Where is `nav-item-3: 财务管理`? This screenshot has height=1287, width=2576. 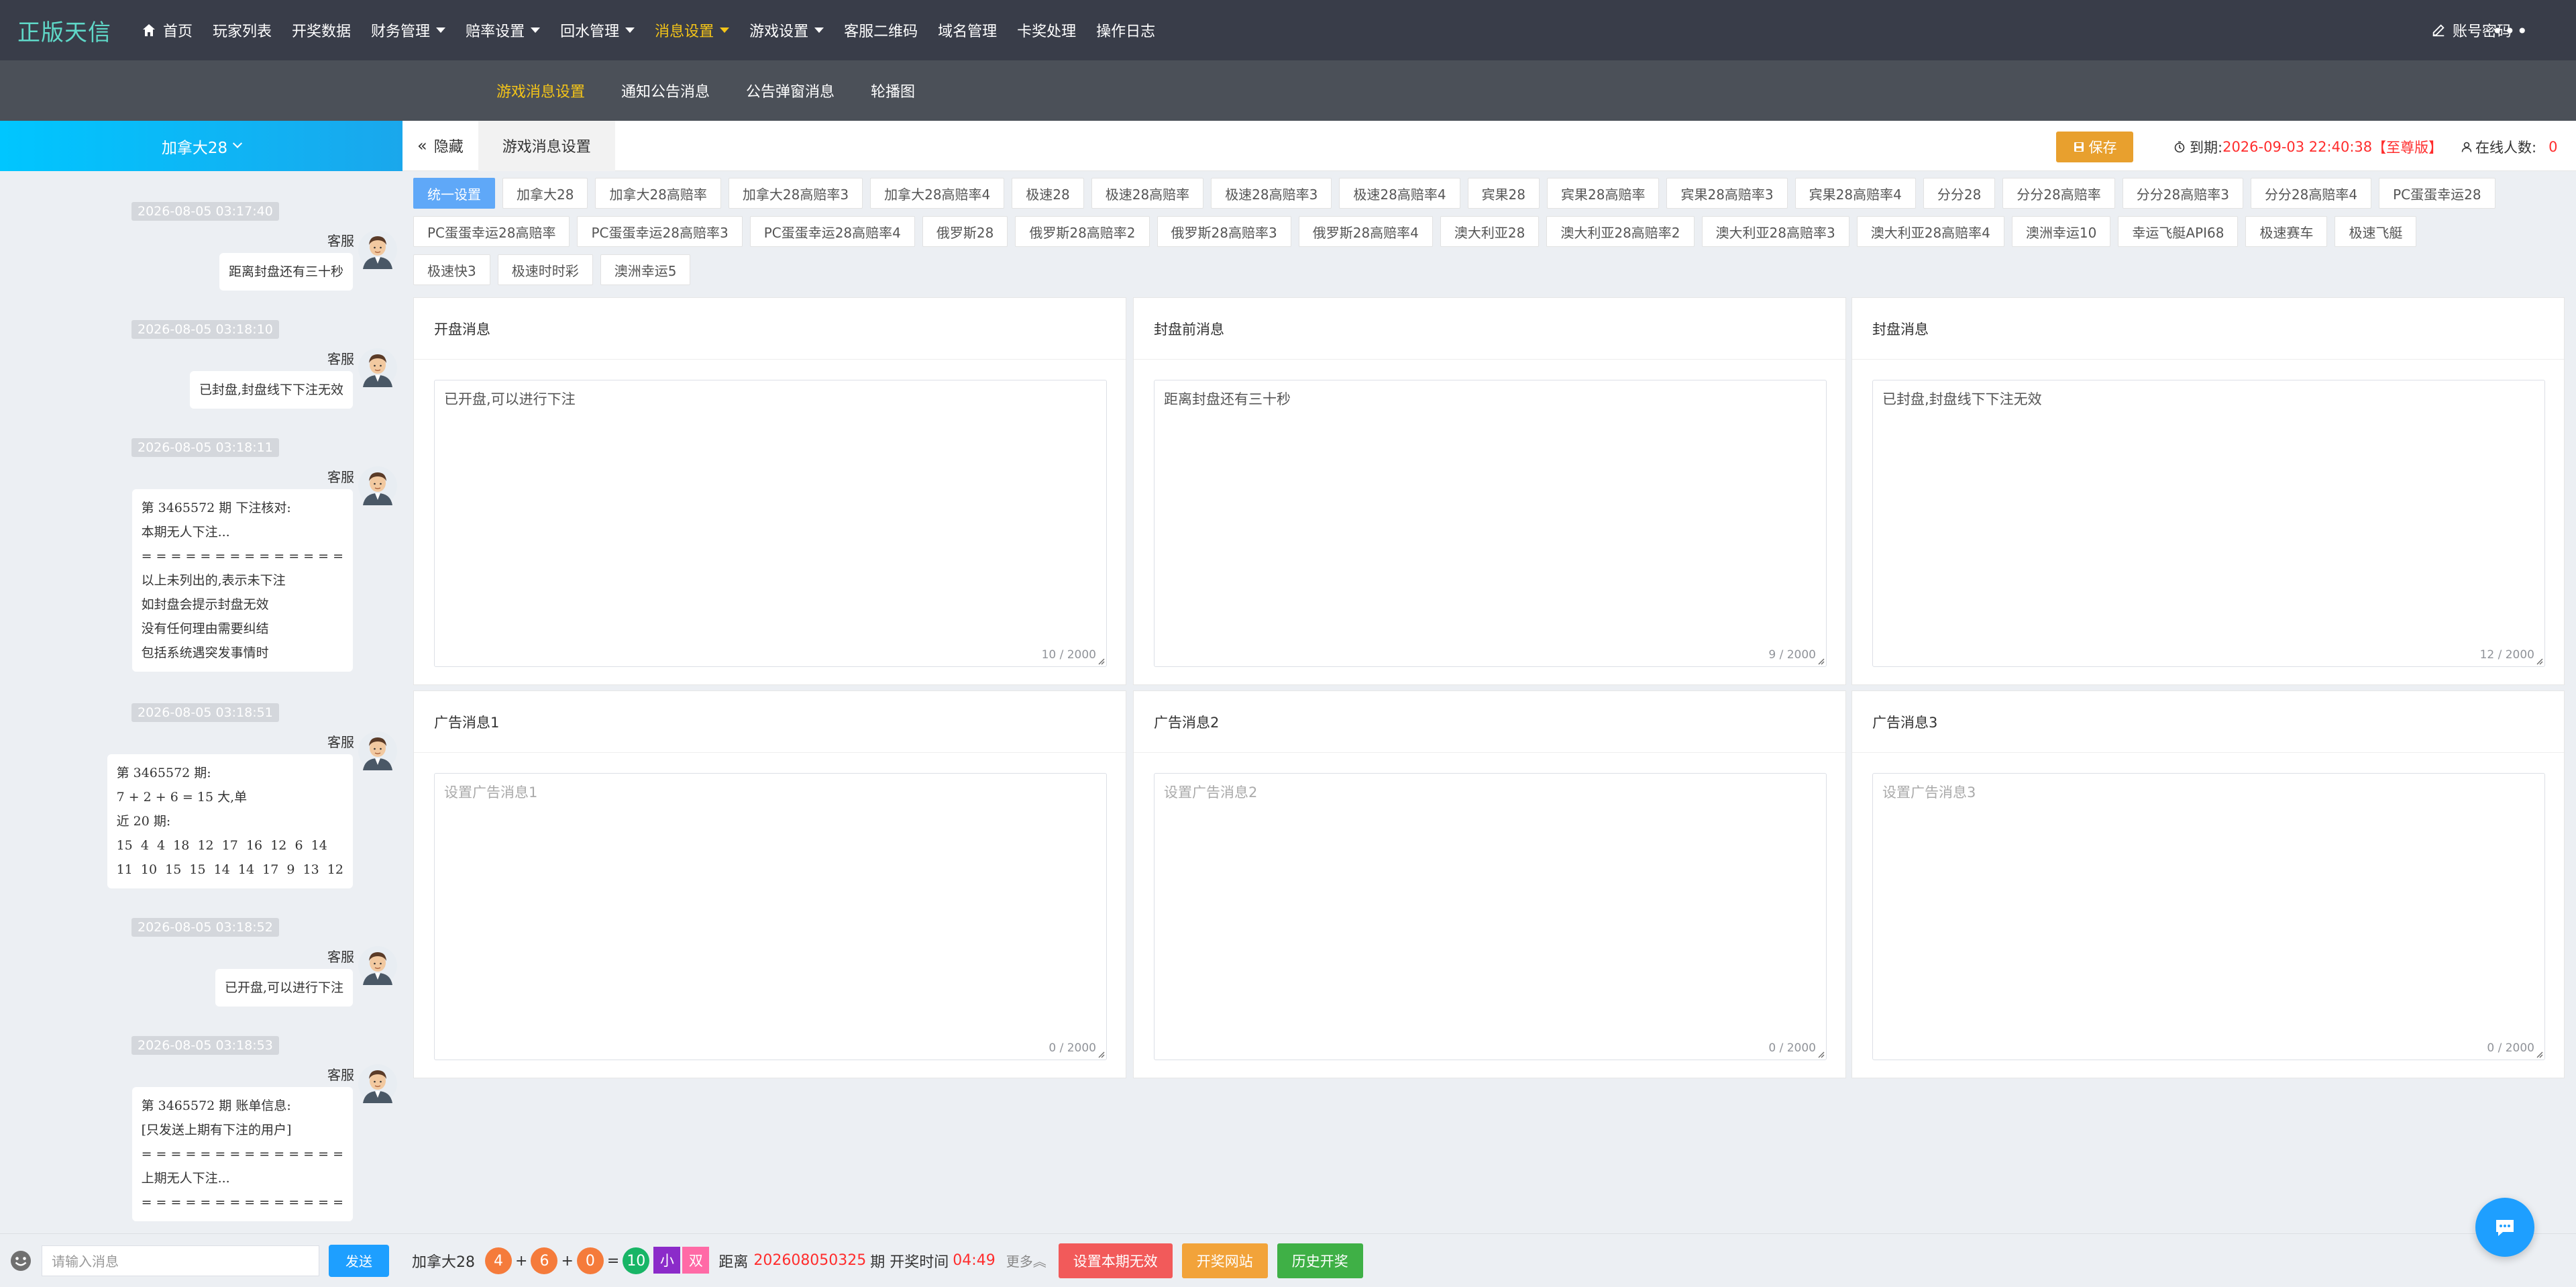 nav-item-3: 财务管理 is located at coordinates (408, 30).